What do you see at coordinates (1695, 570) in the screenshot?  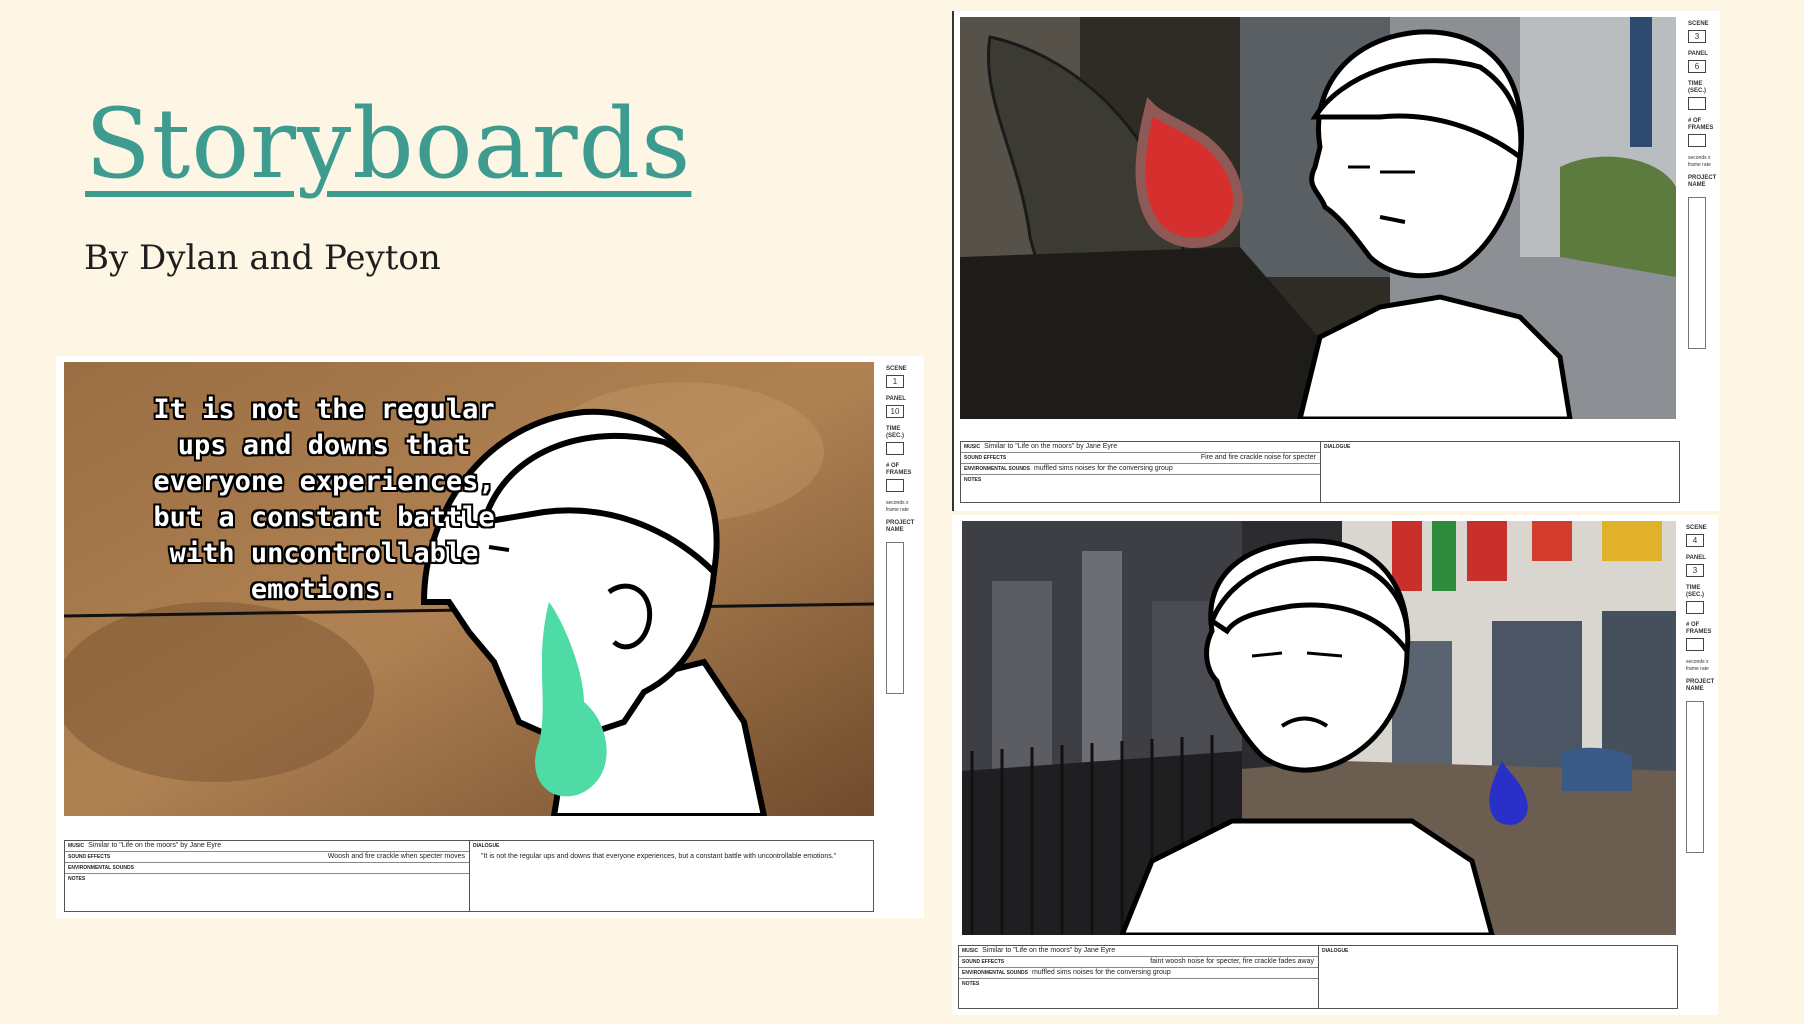 I see `panel-number: 3` at bounding box center [1695, 570].